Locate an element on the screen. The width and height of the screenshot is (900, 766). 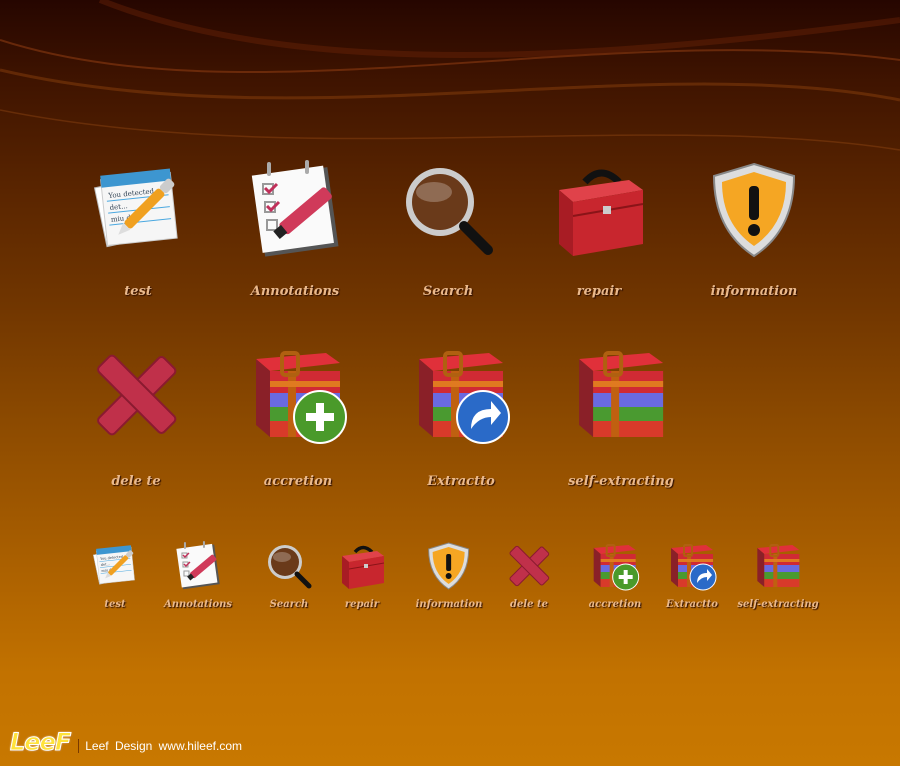
leef-logo: LeeF is located at coordinates (40, 742).